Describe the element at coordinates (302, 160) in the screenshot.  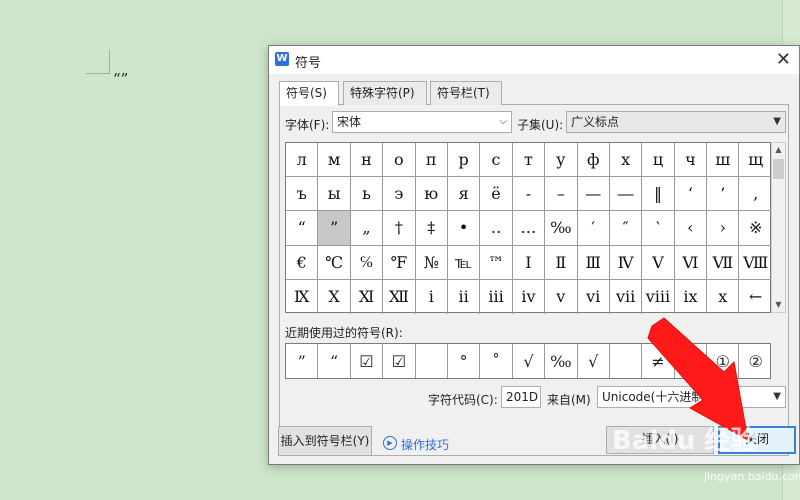
I see `symbol-cell: л` at that location.